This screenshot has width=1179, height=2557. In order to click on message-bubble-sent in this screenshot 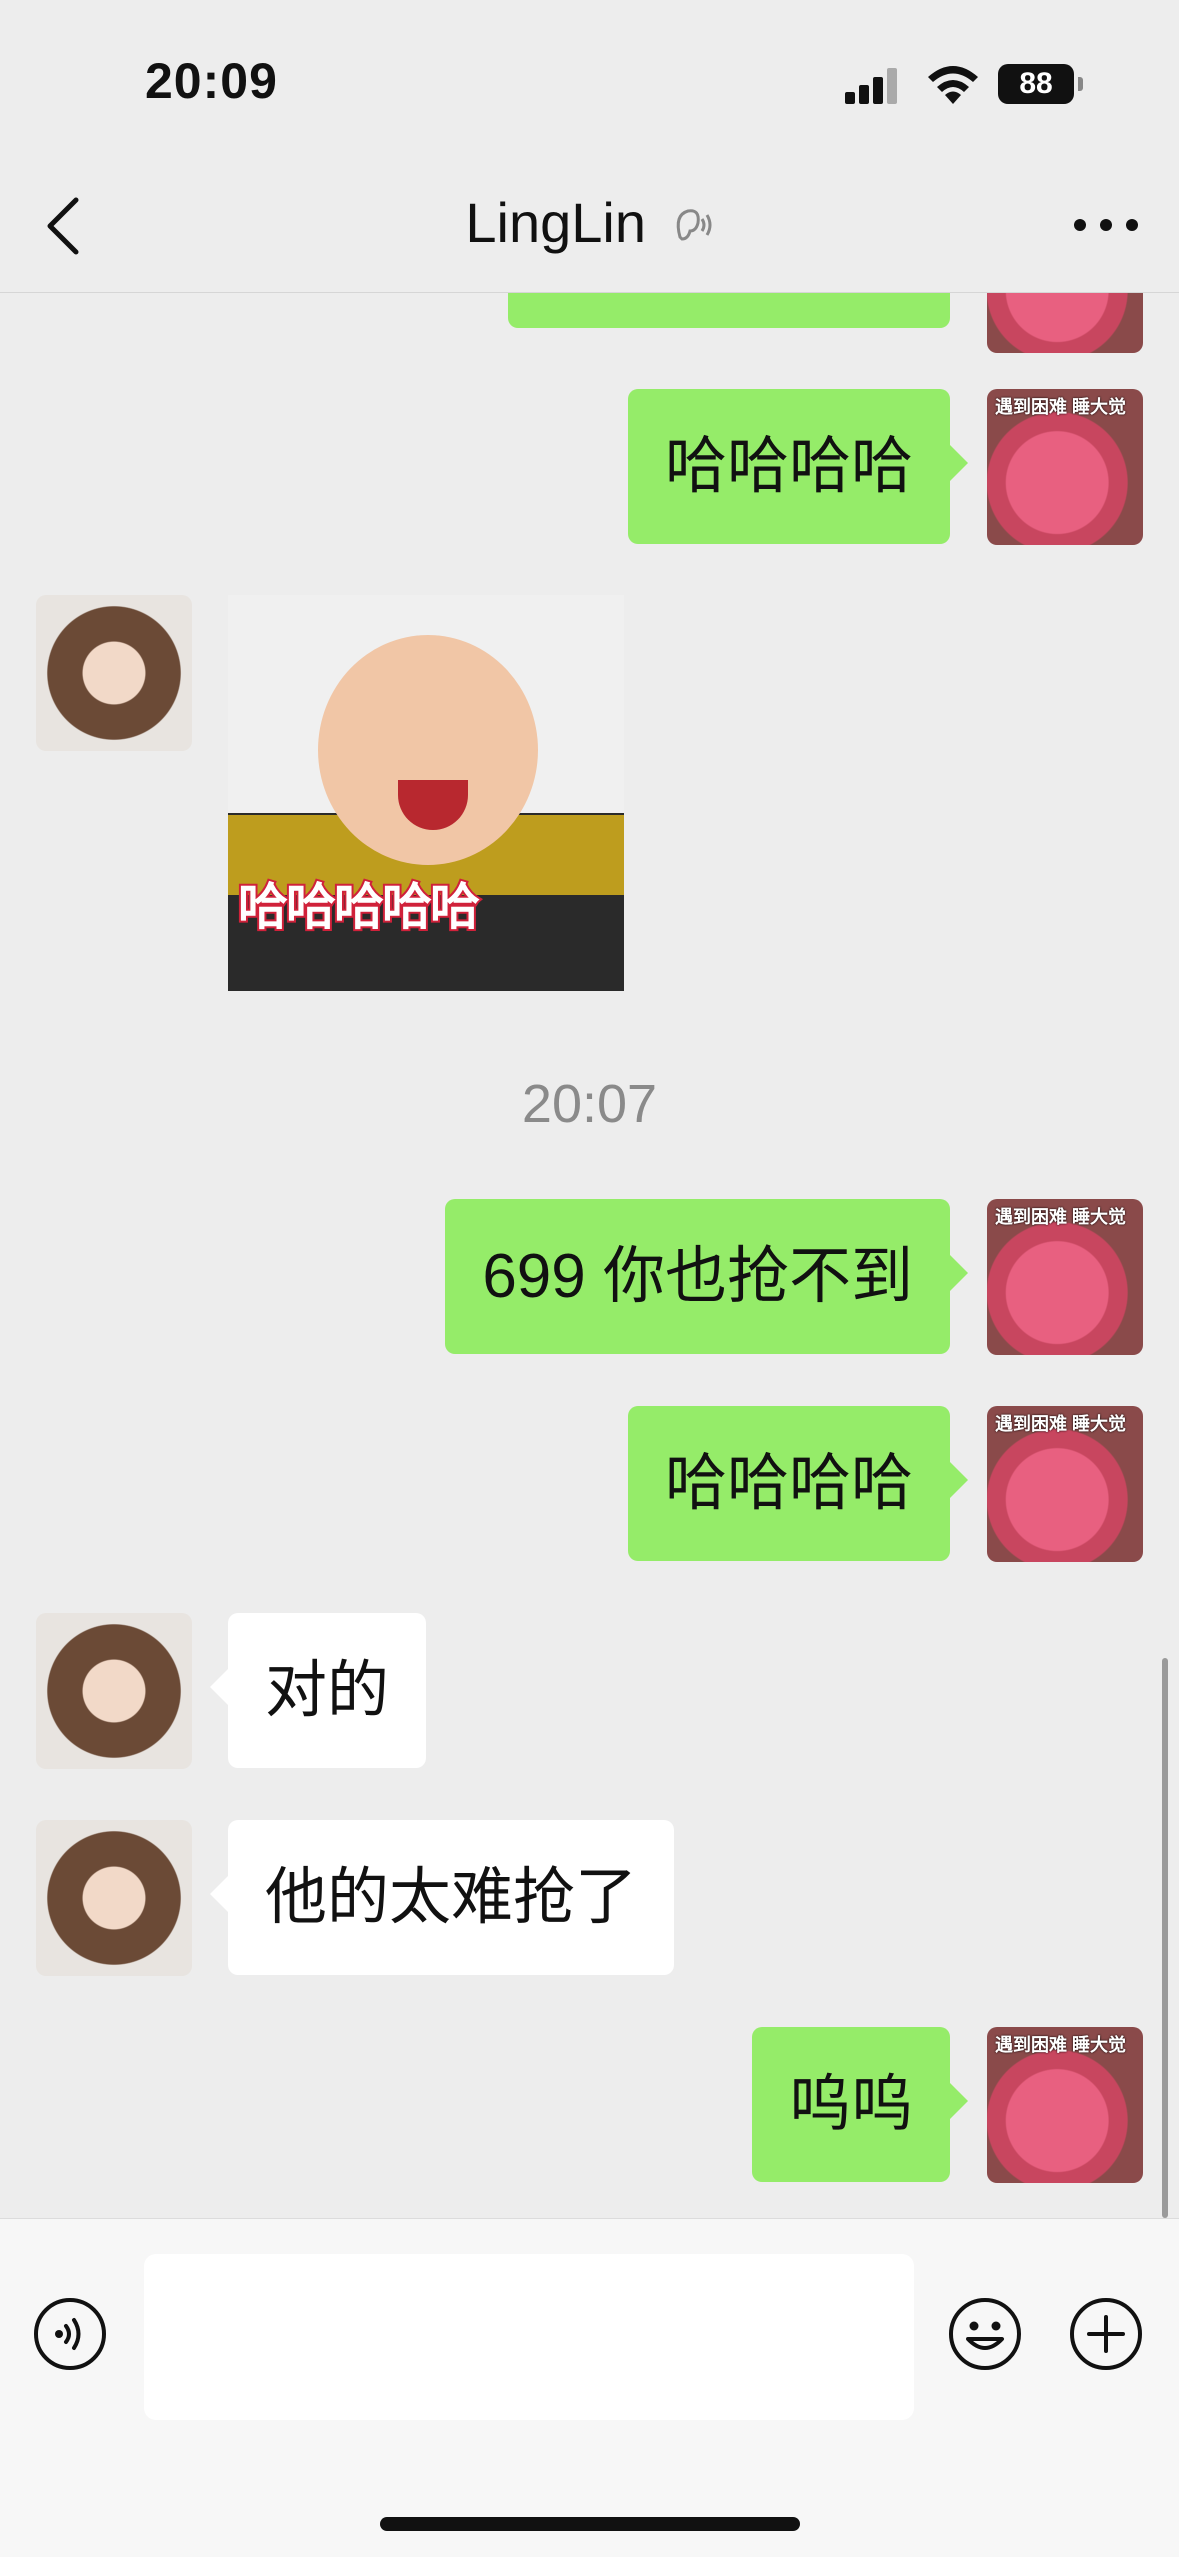, I will do `click(729, 310)`.